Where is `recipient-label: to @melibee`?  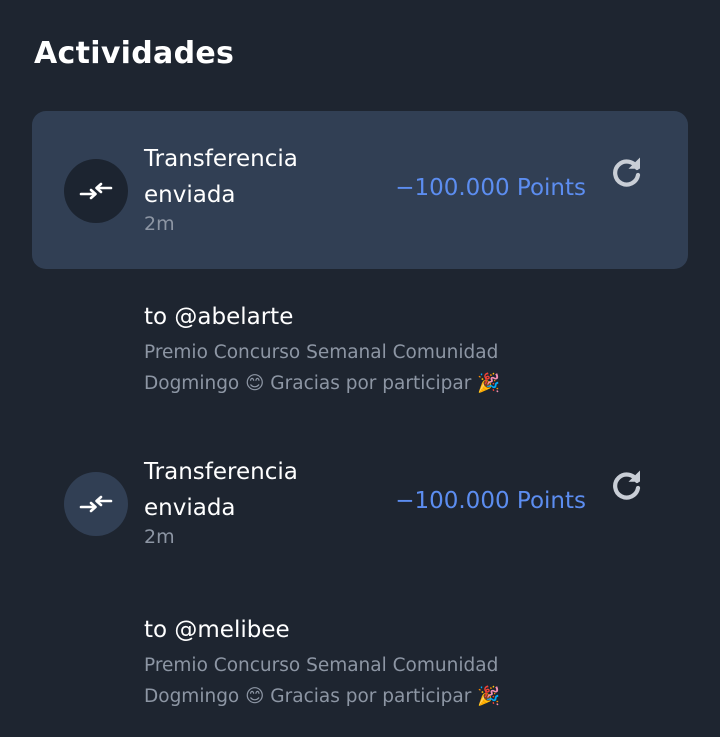
recipient-label: to @melibee is located at coordinates (217, 630).